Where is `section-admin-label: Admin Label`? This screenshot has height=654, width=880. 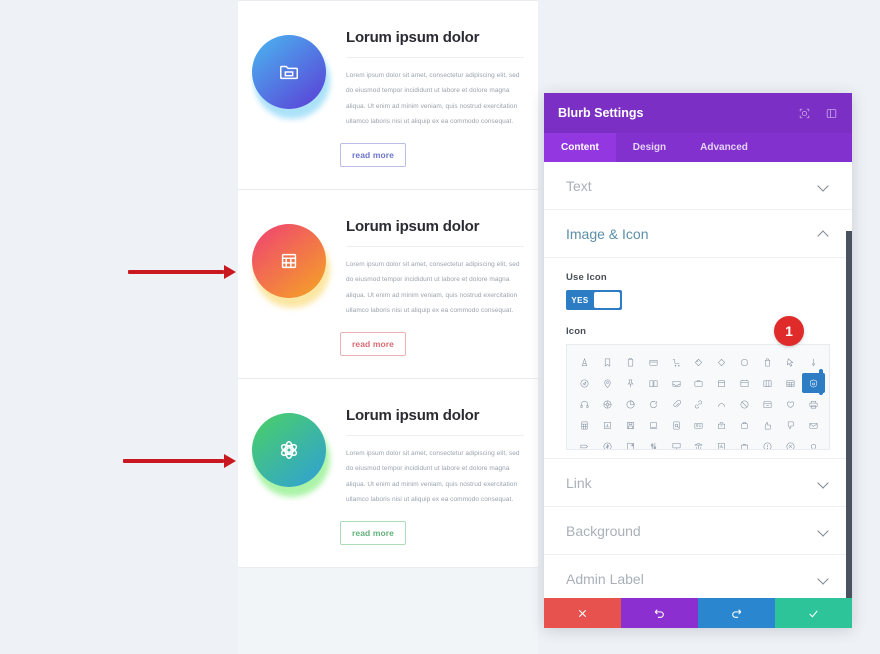 section-admin-label: Admin Label is located at coordinates (698, 576).